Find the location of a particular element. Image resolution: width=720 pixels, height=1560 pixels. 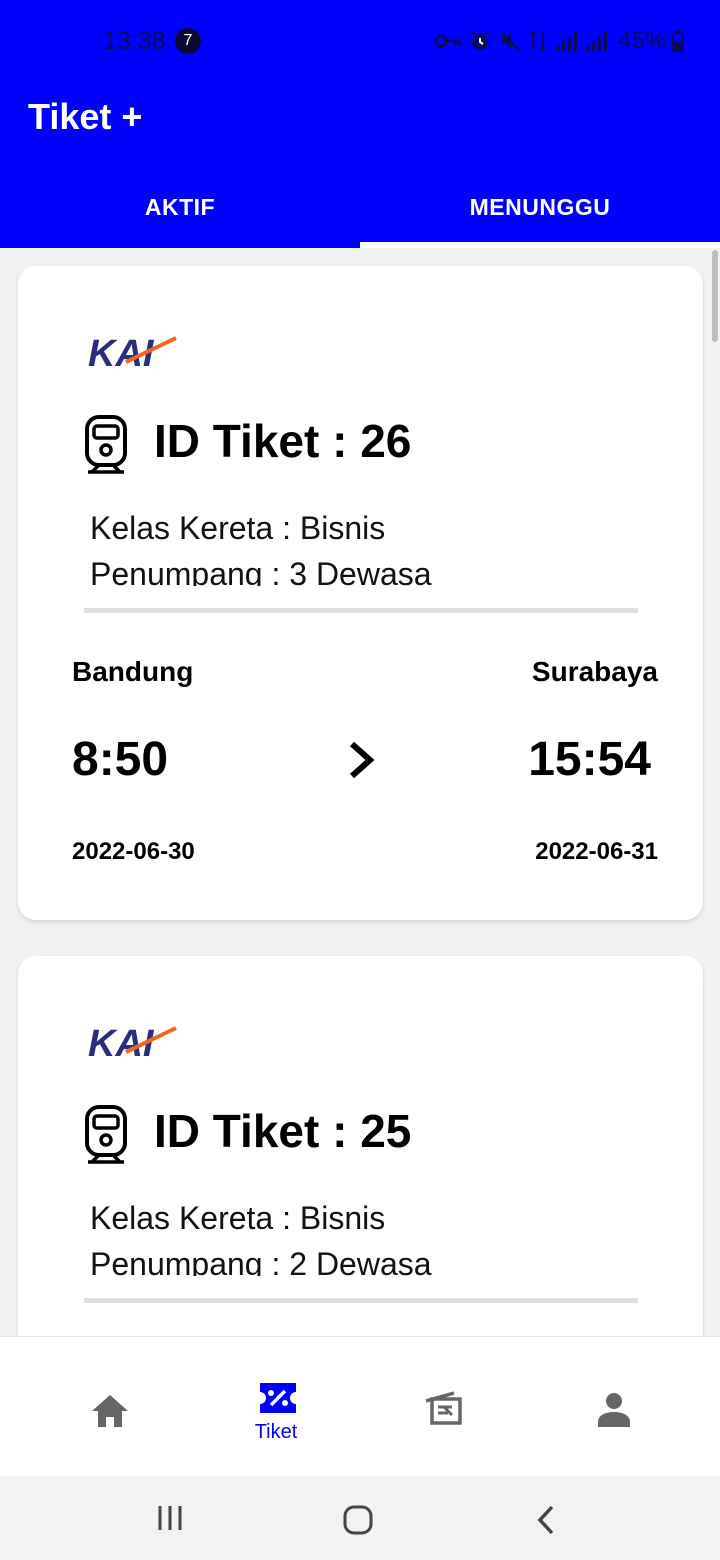

home-button-icon is located at coordinates (358, 1520).